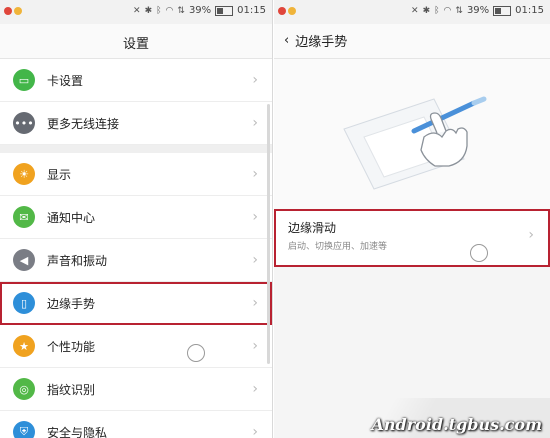 This screenshot has width=550, height=438. I want to click on page-title: 设置, so click(135, 44).